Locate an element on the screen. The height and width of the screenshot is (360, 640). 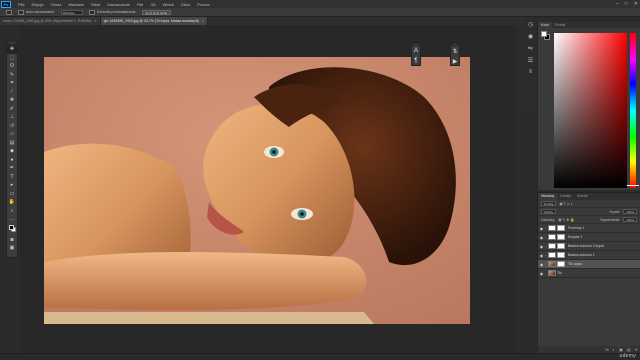
clone-stamp-tool-icon: ⊥ is located at coordinates (12, 117).